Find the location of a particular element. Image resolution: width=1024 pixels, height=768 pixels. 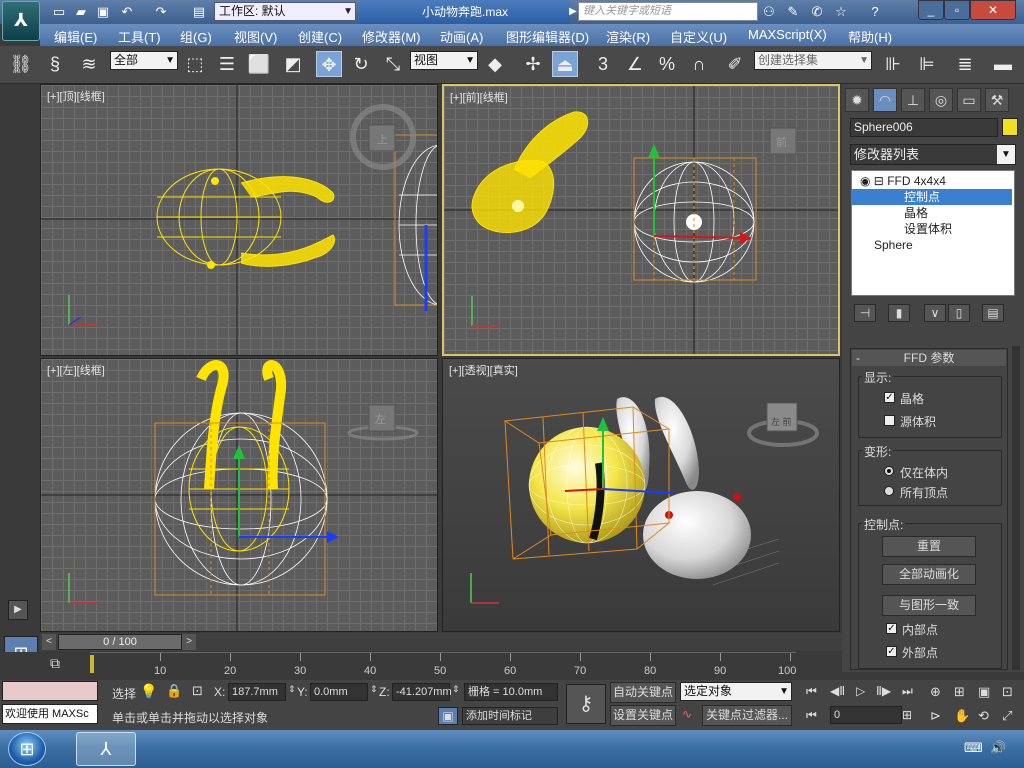

modify-tab-icon: ◠ is located at coordinates (885, 100).